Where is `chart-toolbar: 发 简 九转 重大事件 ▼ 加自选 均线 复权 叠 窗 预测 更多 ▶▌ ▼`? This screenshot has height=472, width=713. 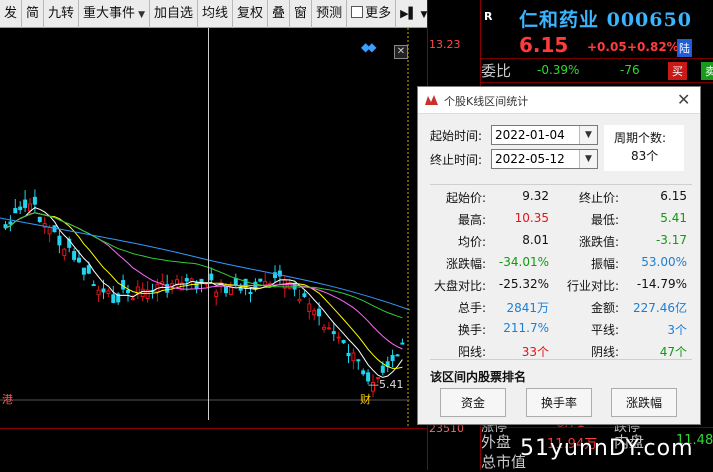
chart-toolbar: 发 简 九转 重大事件 ▼ 加自选 均线 复权 叠 窗 预测 更多 ▶▌ ▼ is located at coordinates (213, 14).